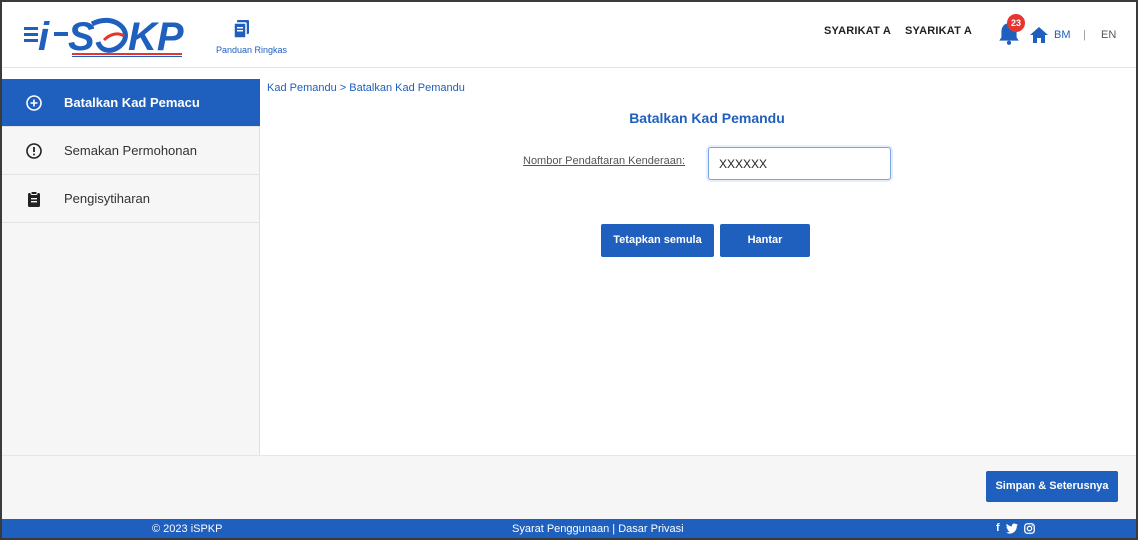 The height and width of the screenshot is (540, 1138). What do you see at coordinates (252, 40) in the screenshot?
I see `quick-guide-link: Panduan Ringkas` at bounding box center [252, 40].